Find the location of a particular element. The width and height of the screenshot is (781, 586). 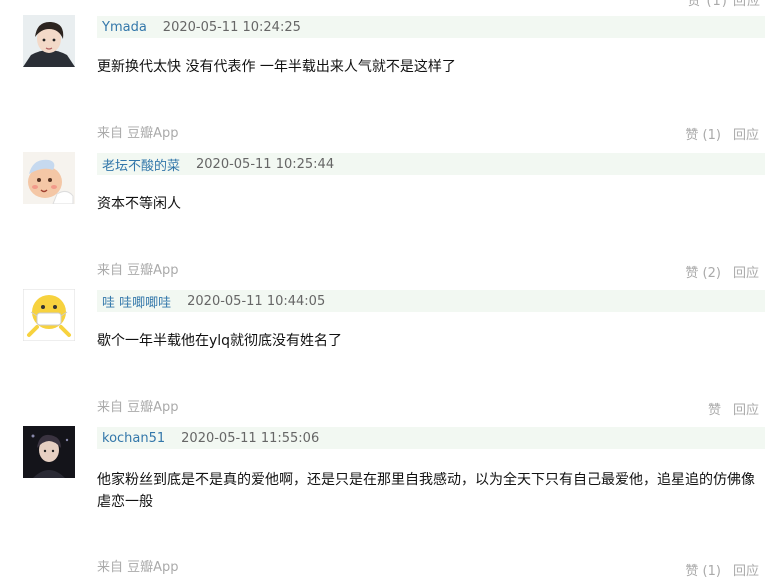

comment-time: 2020-05-11 10:44:05 is located at coordinates (256, 301).